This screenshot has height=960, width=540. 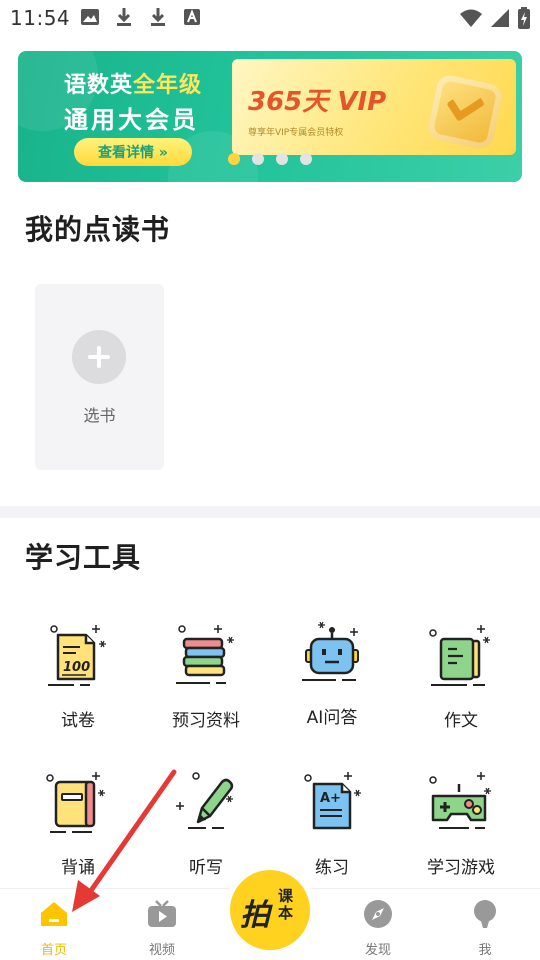 I want to click on vip-card-subtitle: 尊享年VIP专属会员特权, so click(x=296, y=133).